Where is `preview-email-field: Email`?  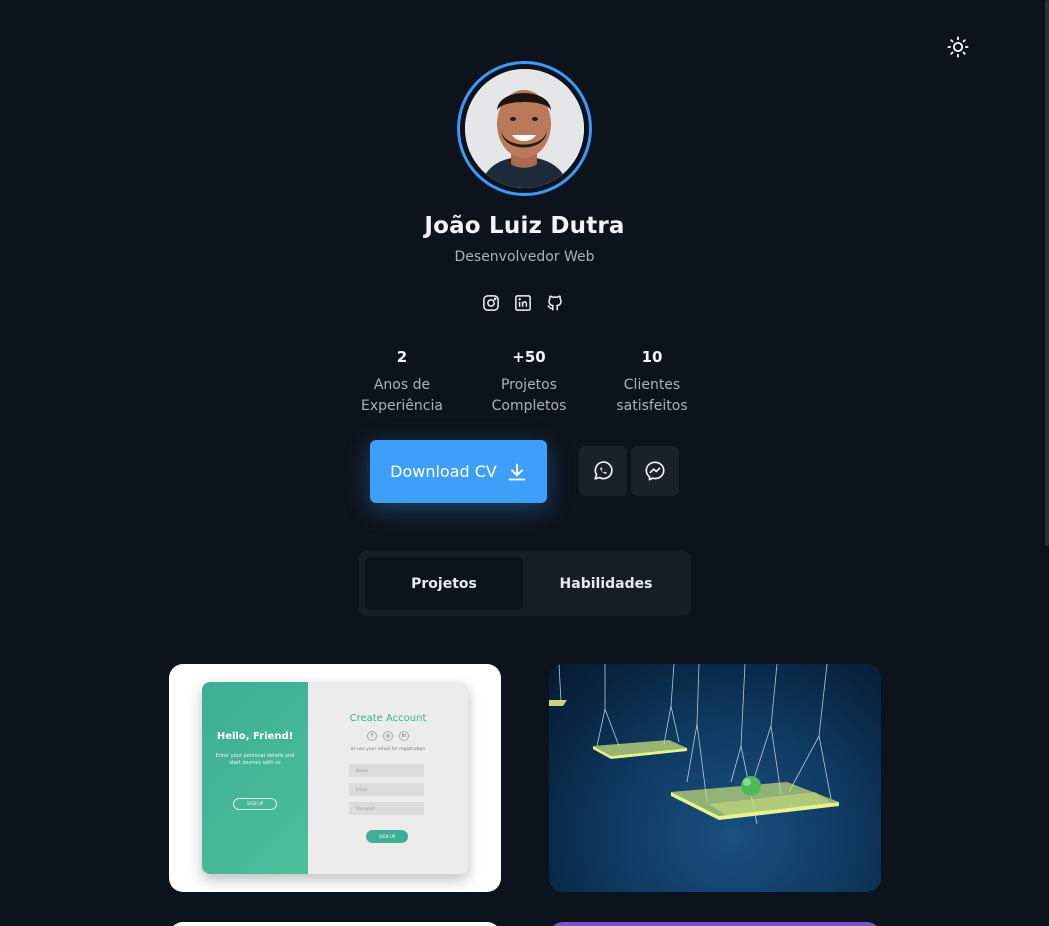
preview-email-field: Email is located at coordinates (386, 789).